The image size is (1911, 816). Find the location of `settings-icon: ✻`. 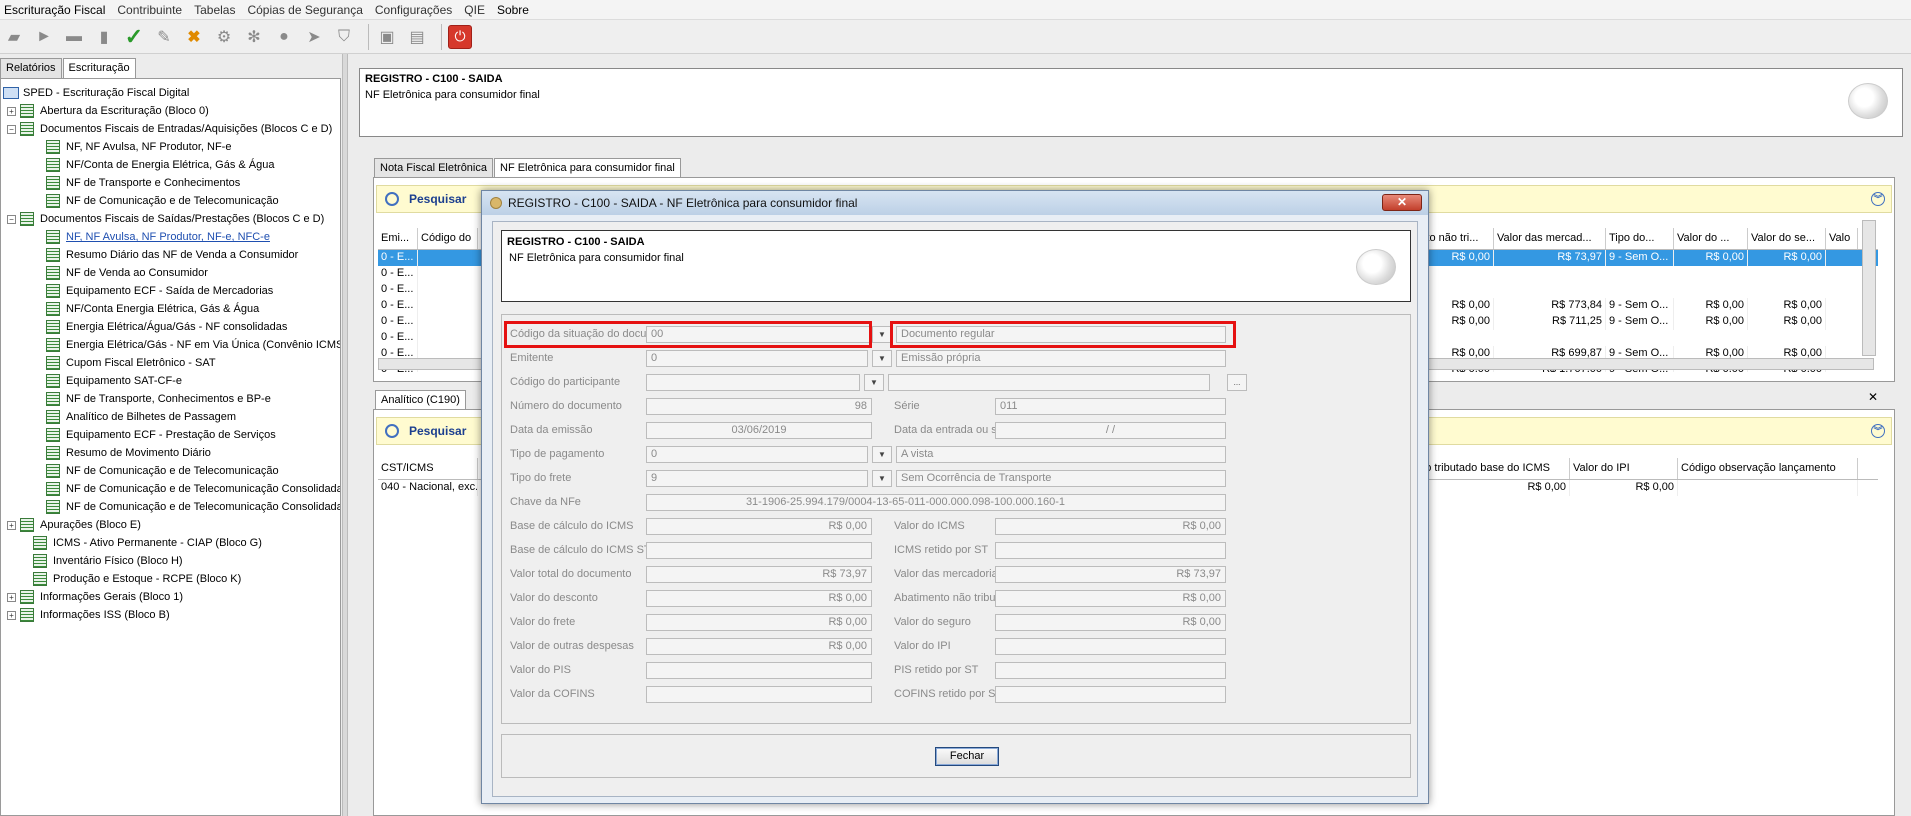

settings-icon: ✻ is located at coordinates (254, 37).